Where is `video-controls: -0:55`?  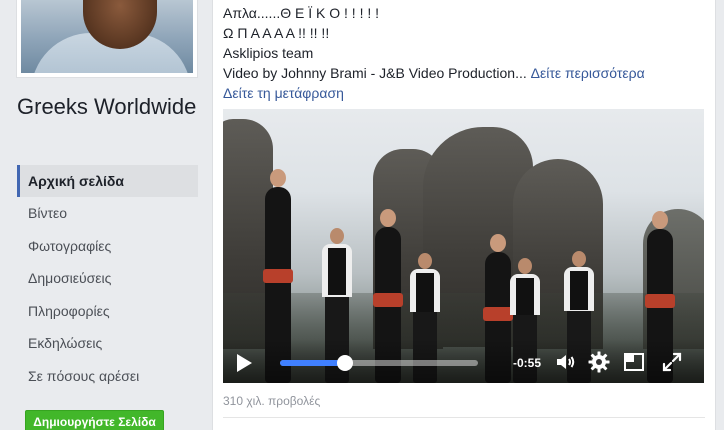 video-controls: -0:55 is located at coordinates (463, 361).